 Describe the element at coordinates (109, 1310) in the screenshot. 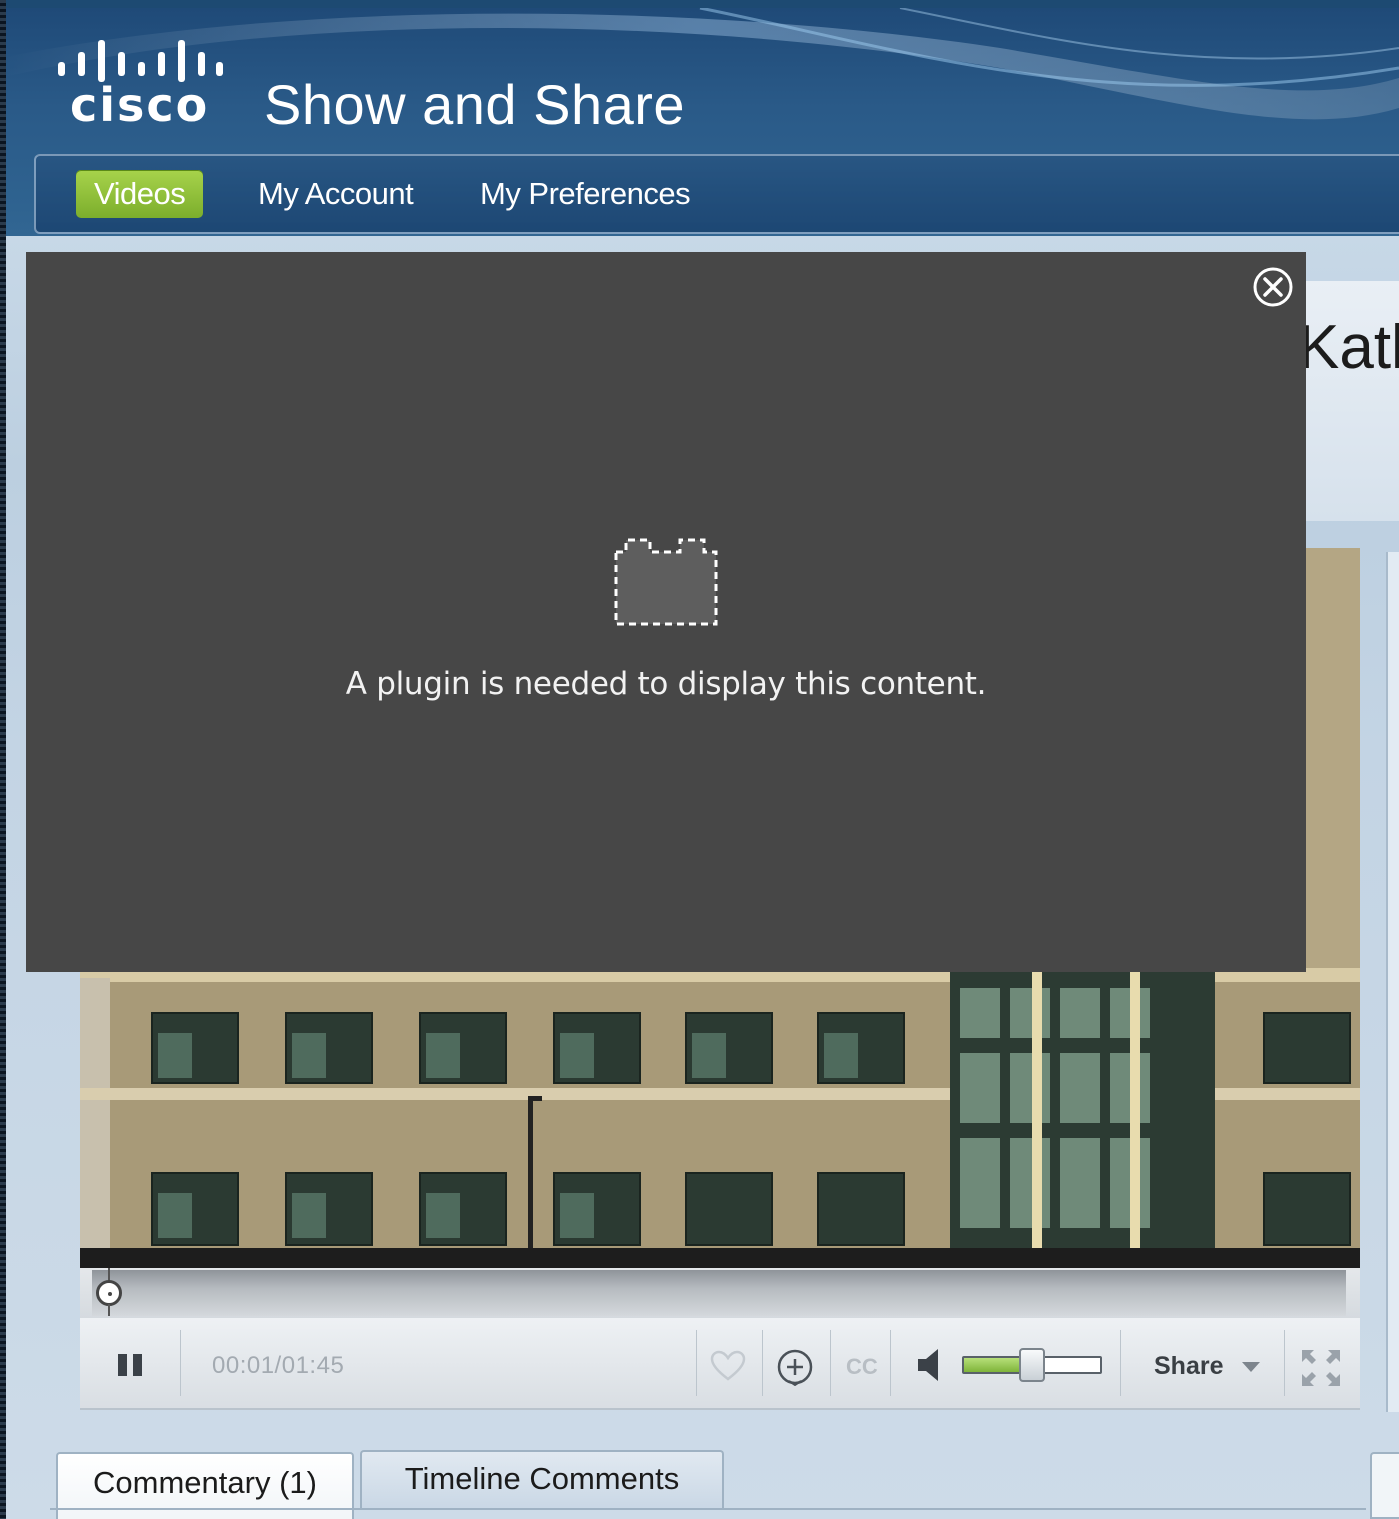

I see `progress-marker-bottom` at that location.